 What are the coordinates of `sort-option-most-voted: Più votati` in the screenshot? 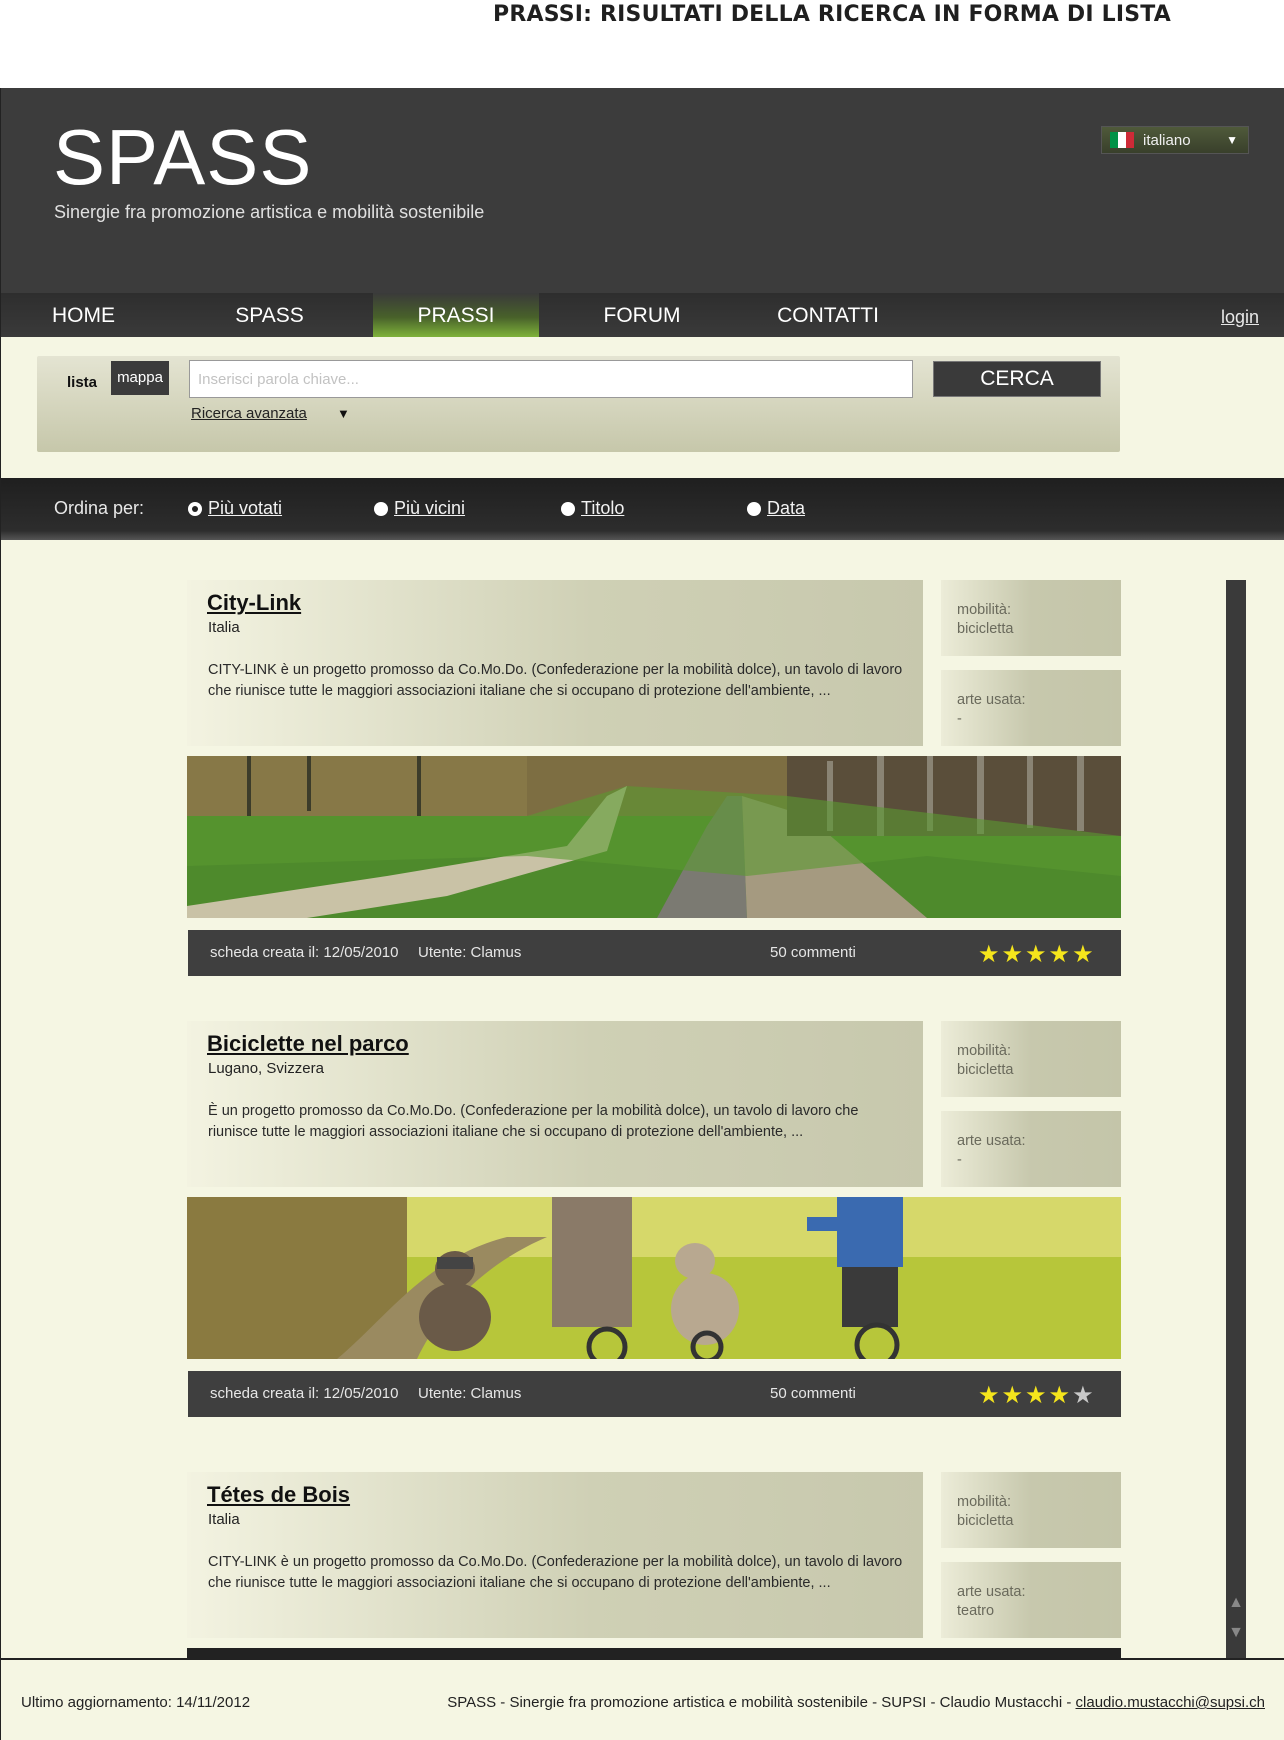 It's located at (235, 508).